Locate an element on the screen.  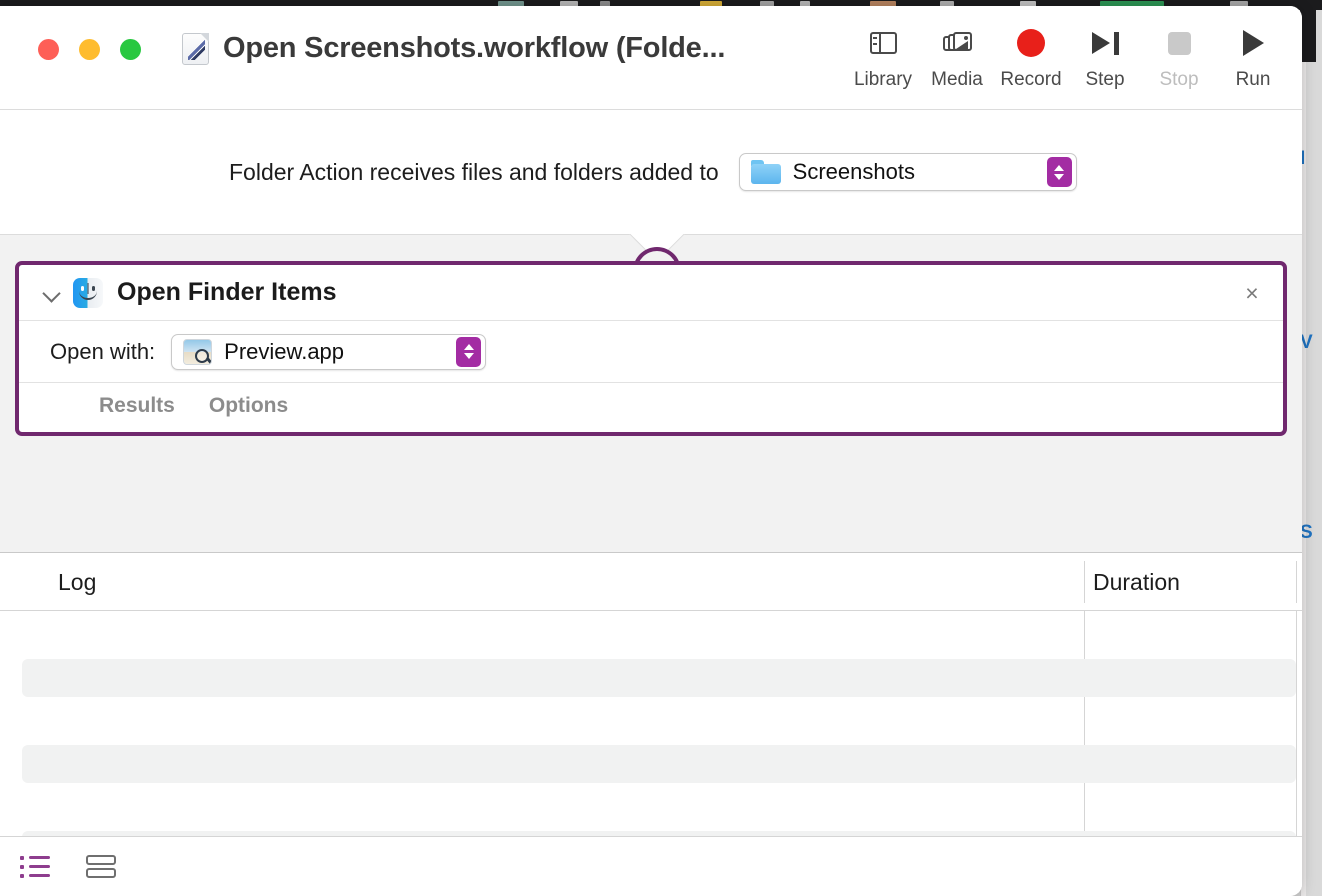
action-card-body: Open with: Preview.app is located at coordinates (651, 352).